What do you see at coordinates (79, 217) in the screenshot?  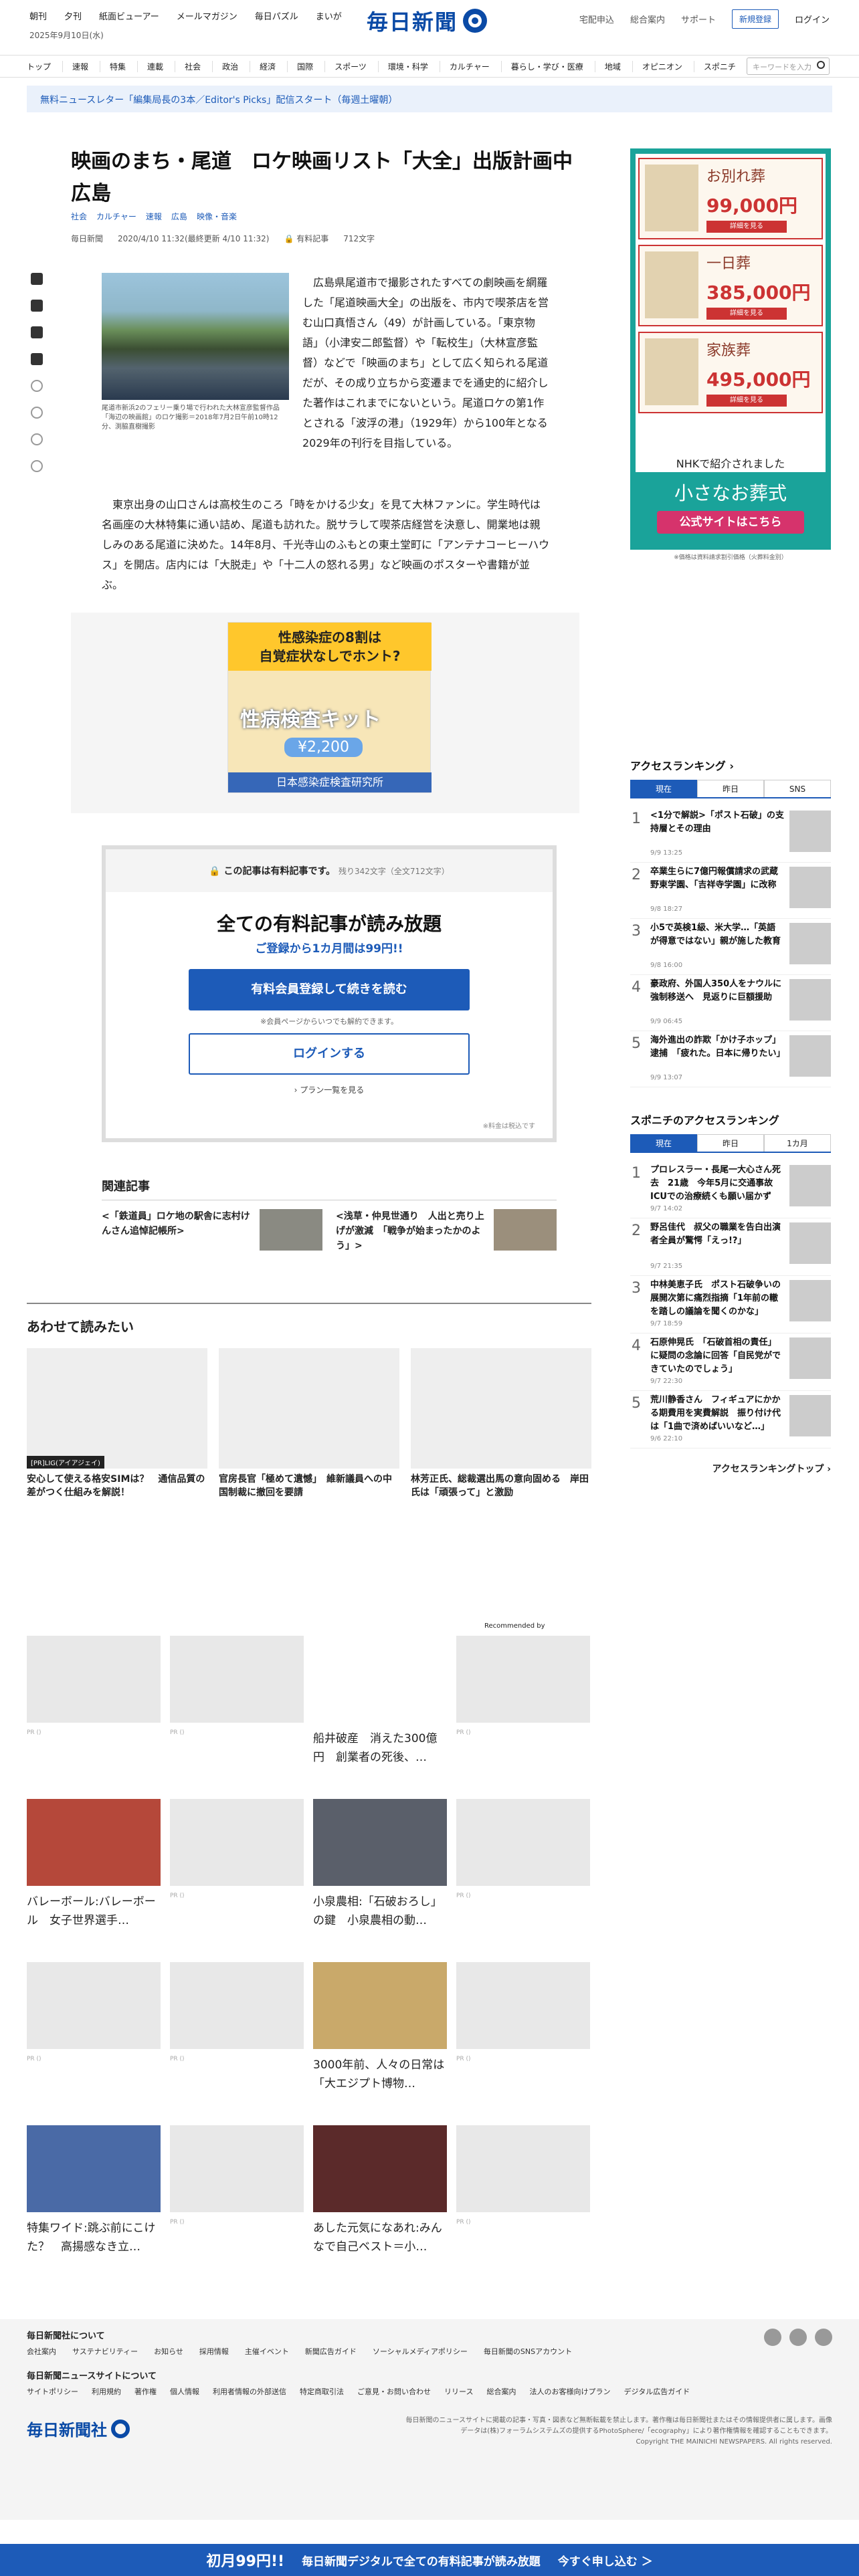 I see `tag: 社会` at bounding box center [79, 217].